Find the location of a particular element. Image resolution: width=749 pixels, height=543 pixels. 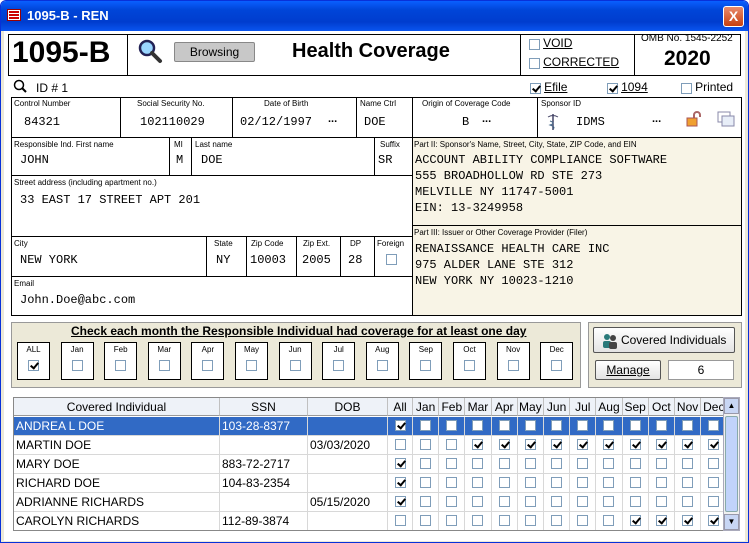

table-row: ADRIANNE RICHARDS 05/15/2020 is located at coordinates (370, 502).